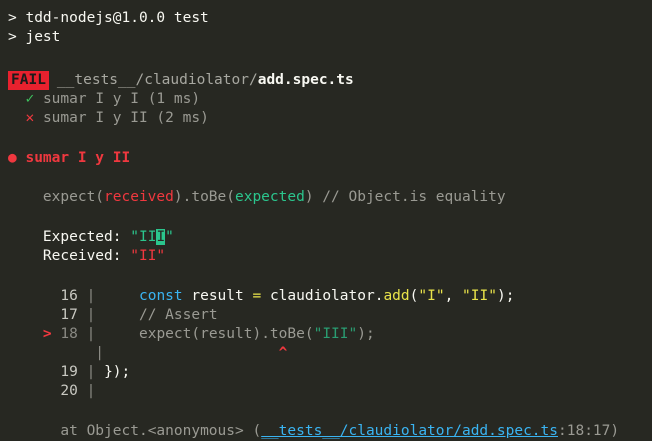 The height and width of the screenshot is (441, 652). Describe the element at coordinates (125, 118) in the screenshot. I see `test-name: sumar I y II (2 ms)` at that location.